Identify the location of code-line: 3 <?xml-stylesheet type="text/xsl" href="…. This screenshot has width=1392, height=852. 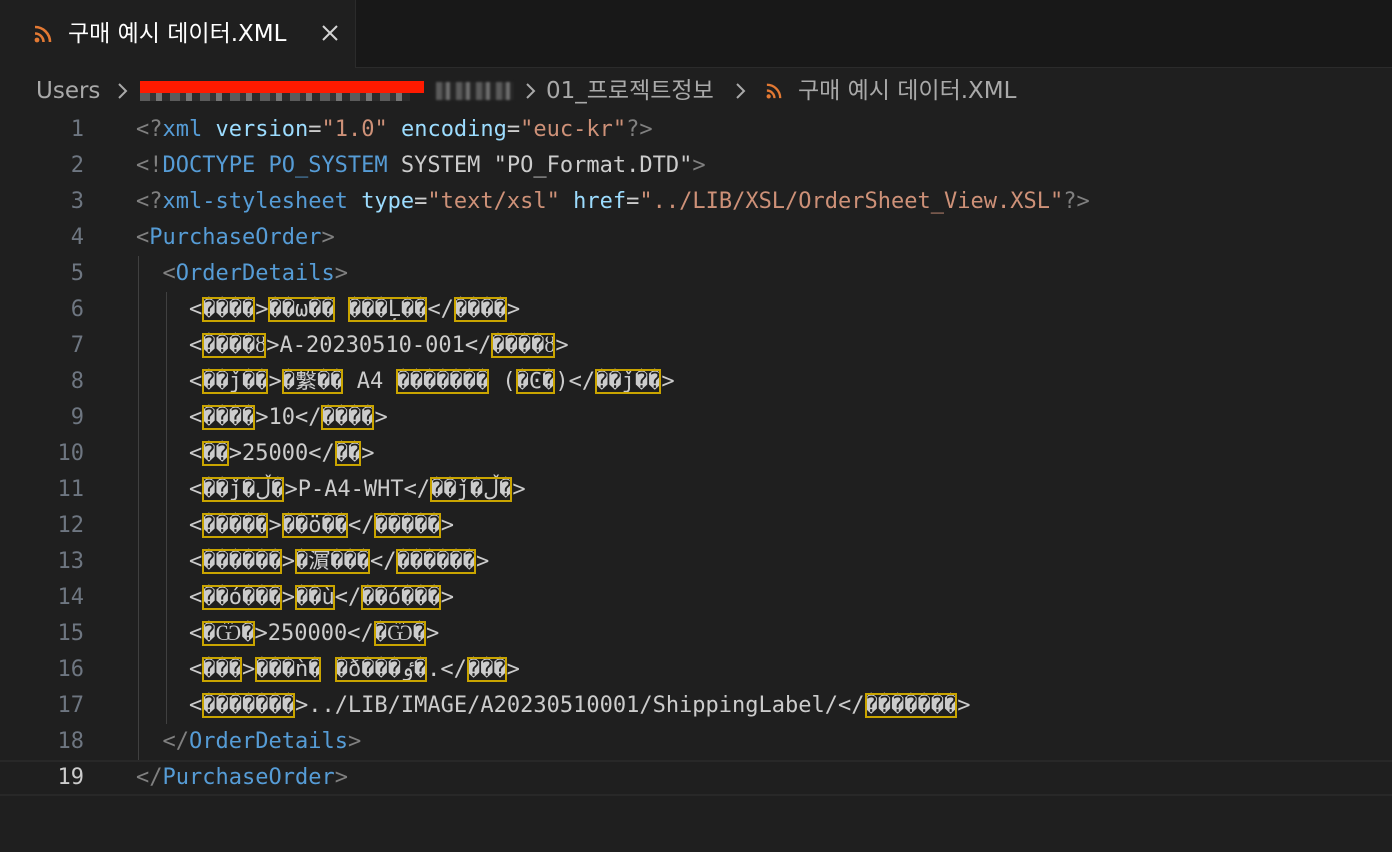
(696, 202).